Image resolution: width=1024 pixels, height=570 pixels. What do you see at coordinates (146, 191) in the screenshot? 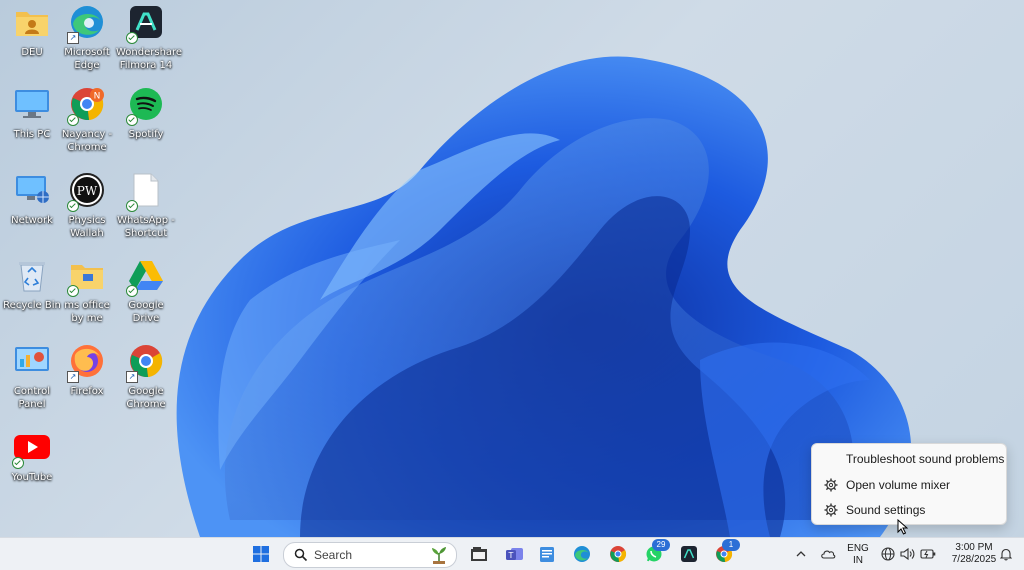
I see `document-icon` at bounding box center [146, 191].